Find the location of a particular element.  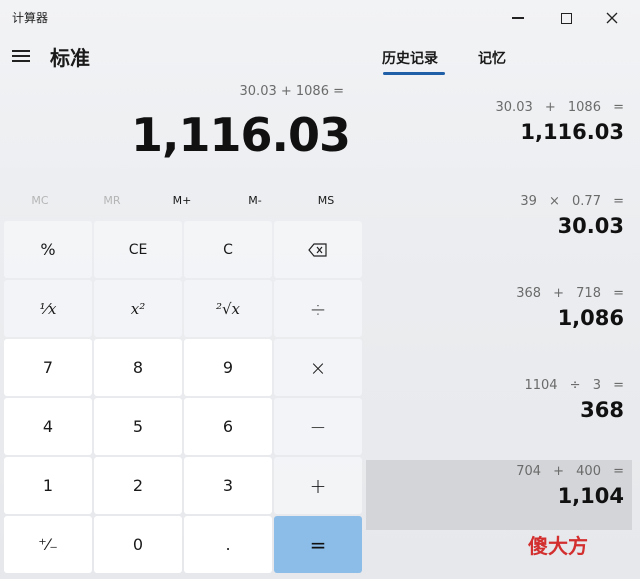

memory-row: MC MR M+ M- MS is located at coordinates (182, 203).